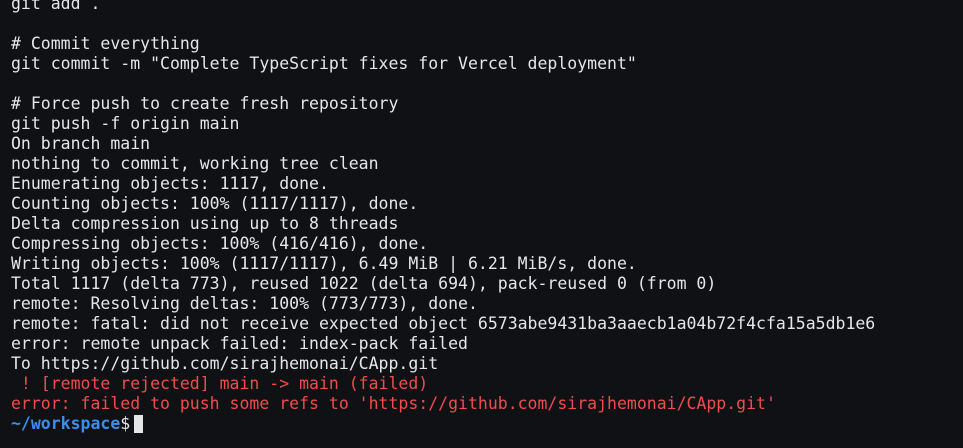 This screenshot has height=448, width=963. I want to click on terminal-line: On branch main, so click(81, 143).